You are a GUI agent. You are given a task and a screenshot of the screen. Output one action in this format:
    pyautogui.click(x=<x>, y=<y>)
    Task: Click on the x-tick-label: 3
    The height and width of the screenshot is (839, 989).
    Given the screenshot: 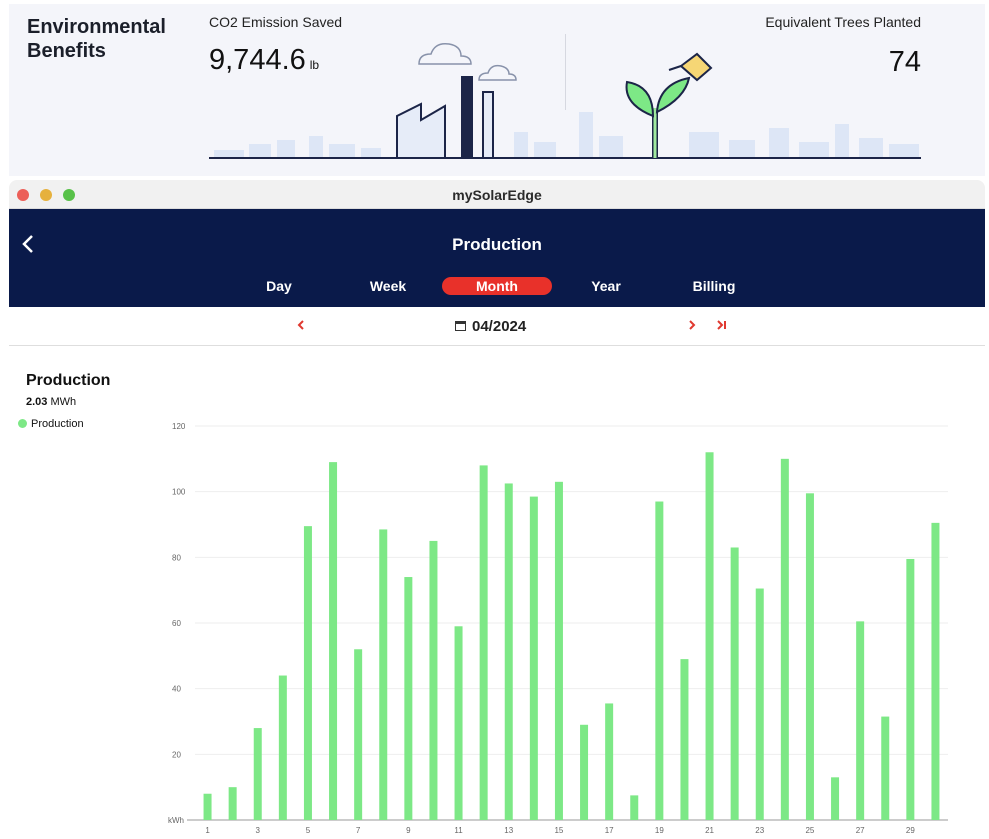 What is the action you would take?
    pyautogui.click(x=258, y=830)
    